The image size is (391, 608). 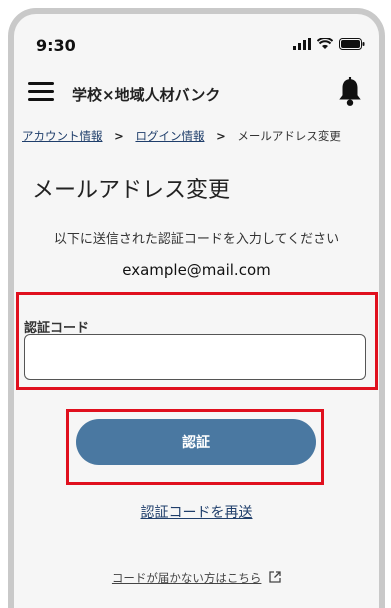 I want to click on app-header: 学校×地域人材バンク, so click(x=196, y=93).